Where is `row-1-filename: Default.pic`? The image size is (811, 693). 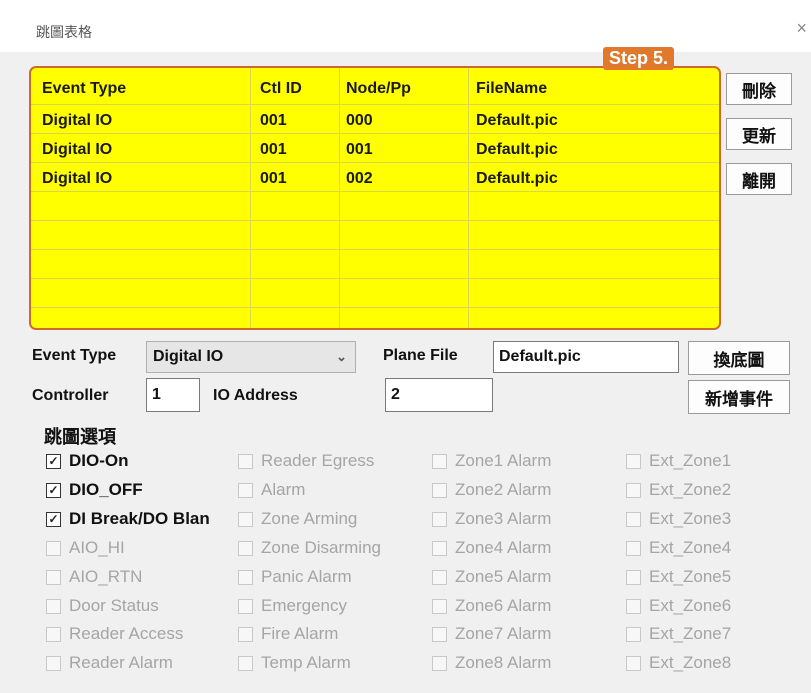
row-1-filename: Default.pic is located at coordinates (517, 121).